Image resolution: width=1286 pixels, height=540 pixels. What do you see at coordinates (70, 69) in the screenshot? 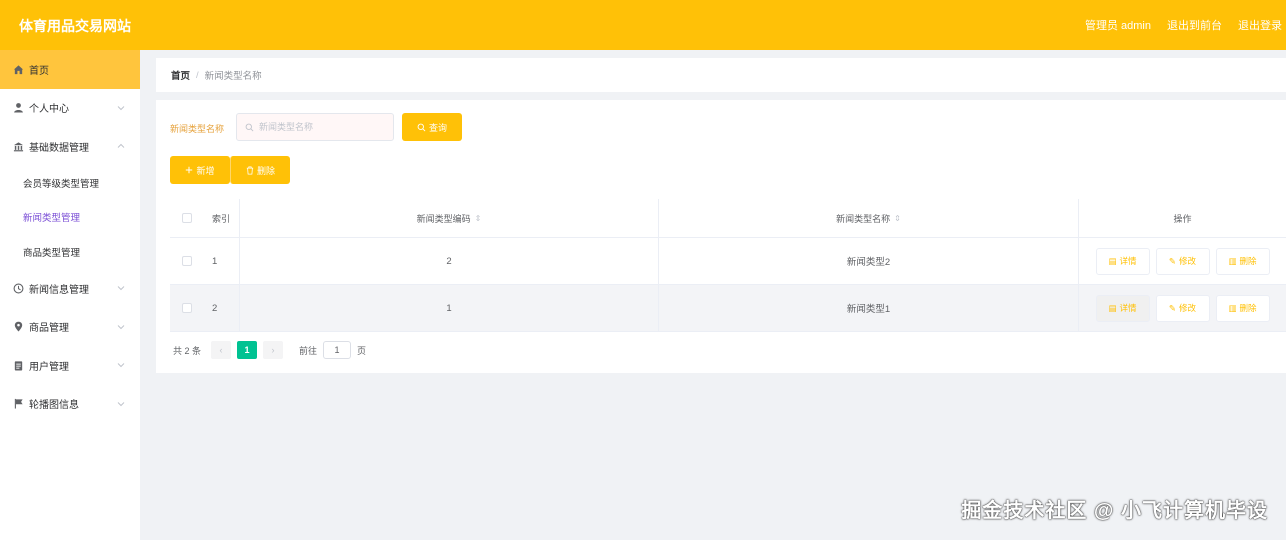
I see `sidebar-item-home: 首页` at bounding box center [70, 69].